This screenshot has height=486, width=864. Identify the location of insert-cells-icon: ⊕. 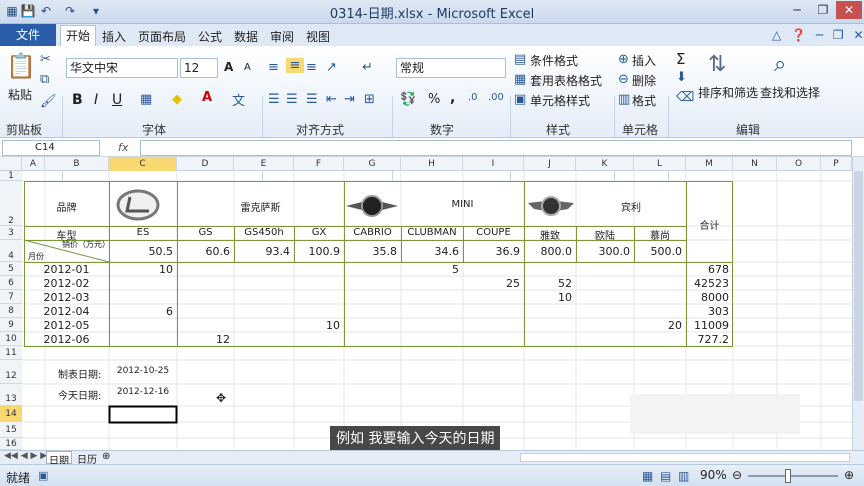
(623, 59).